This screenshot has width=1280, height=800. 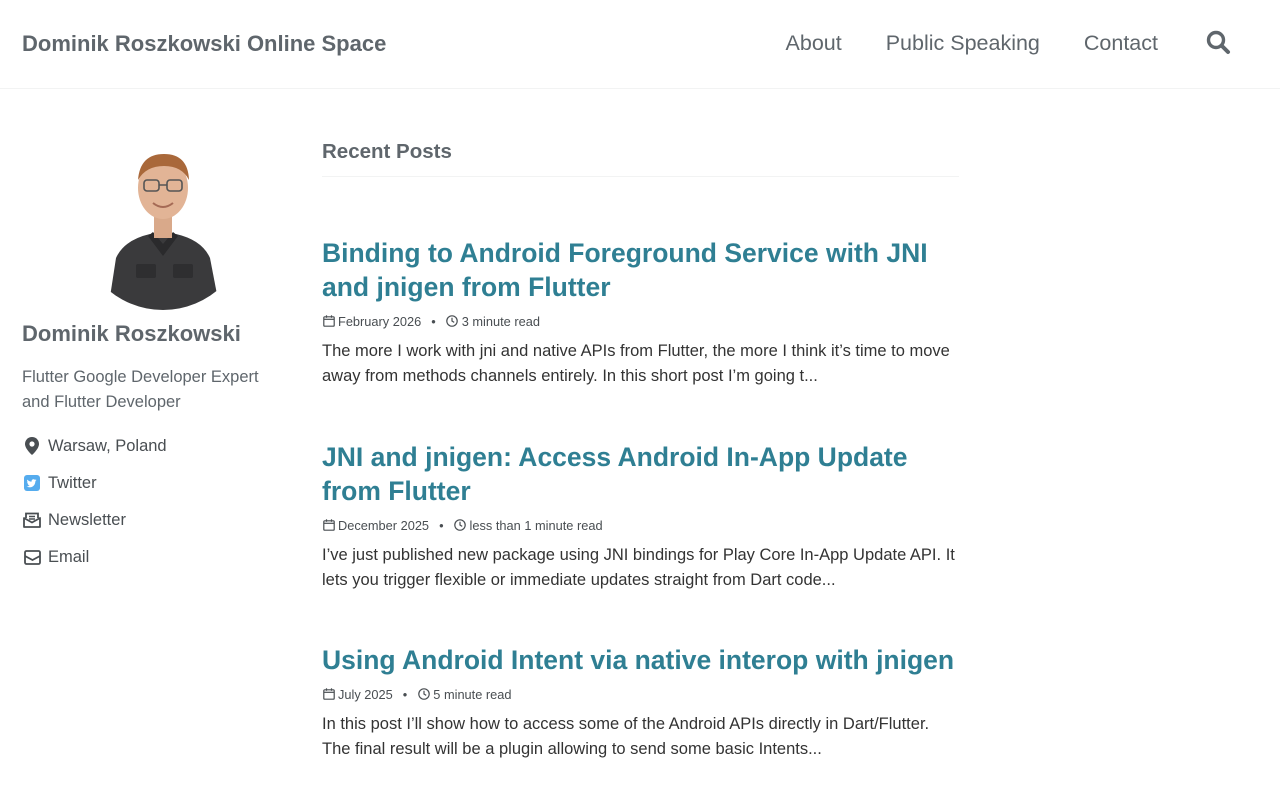 What do you see at coordinates (472, 694) in the screenshot?
I see `post-read-time: 5 minute read` at bounding box center [472, 694].